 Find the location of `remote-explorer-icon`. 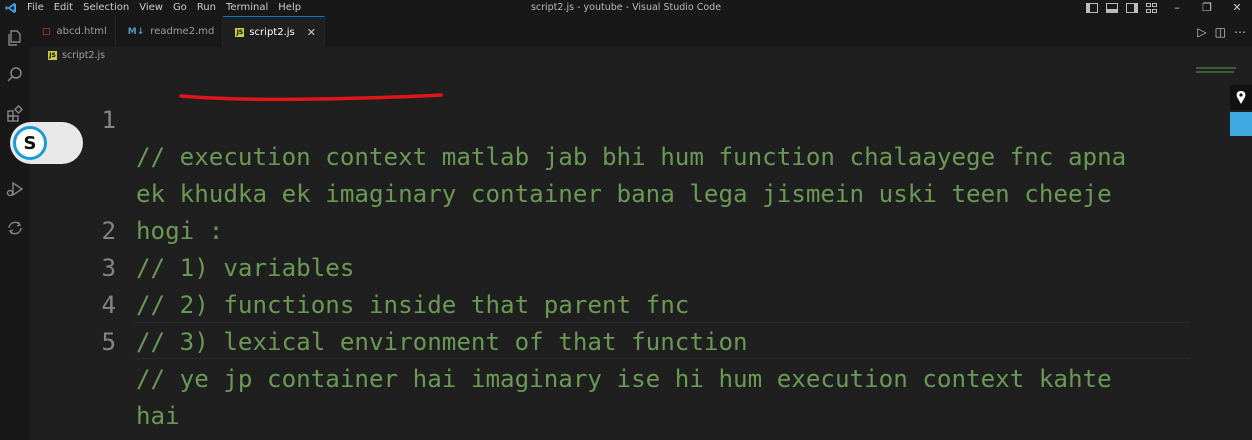

remote-explorer-icon is located at coordinates (15, 228).